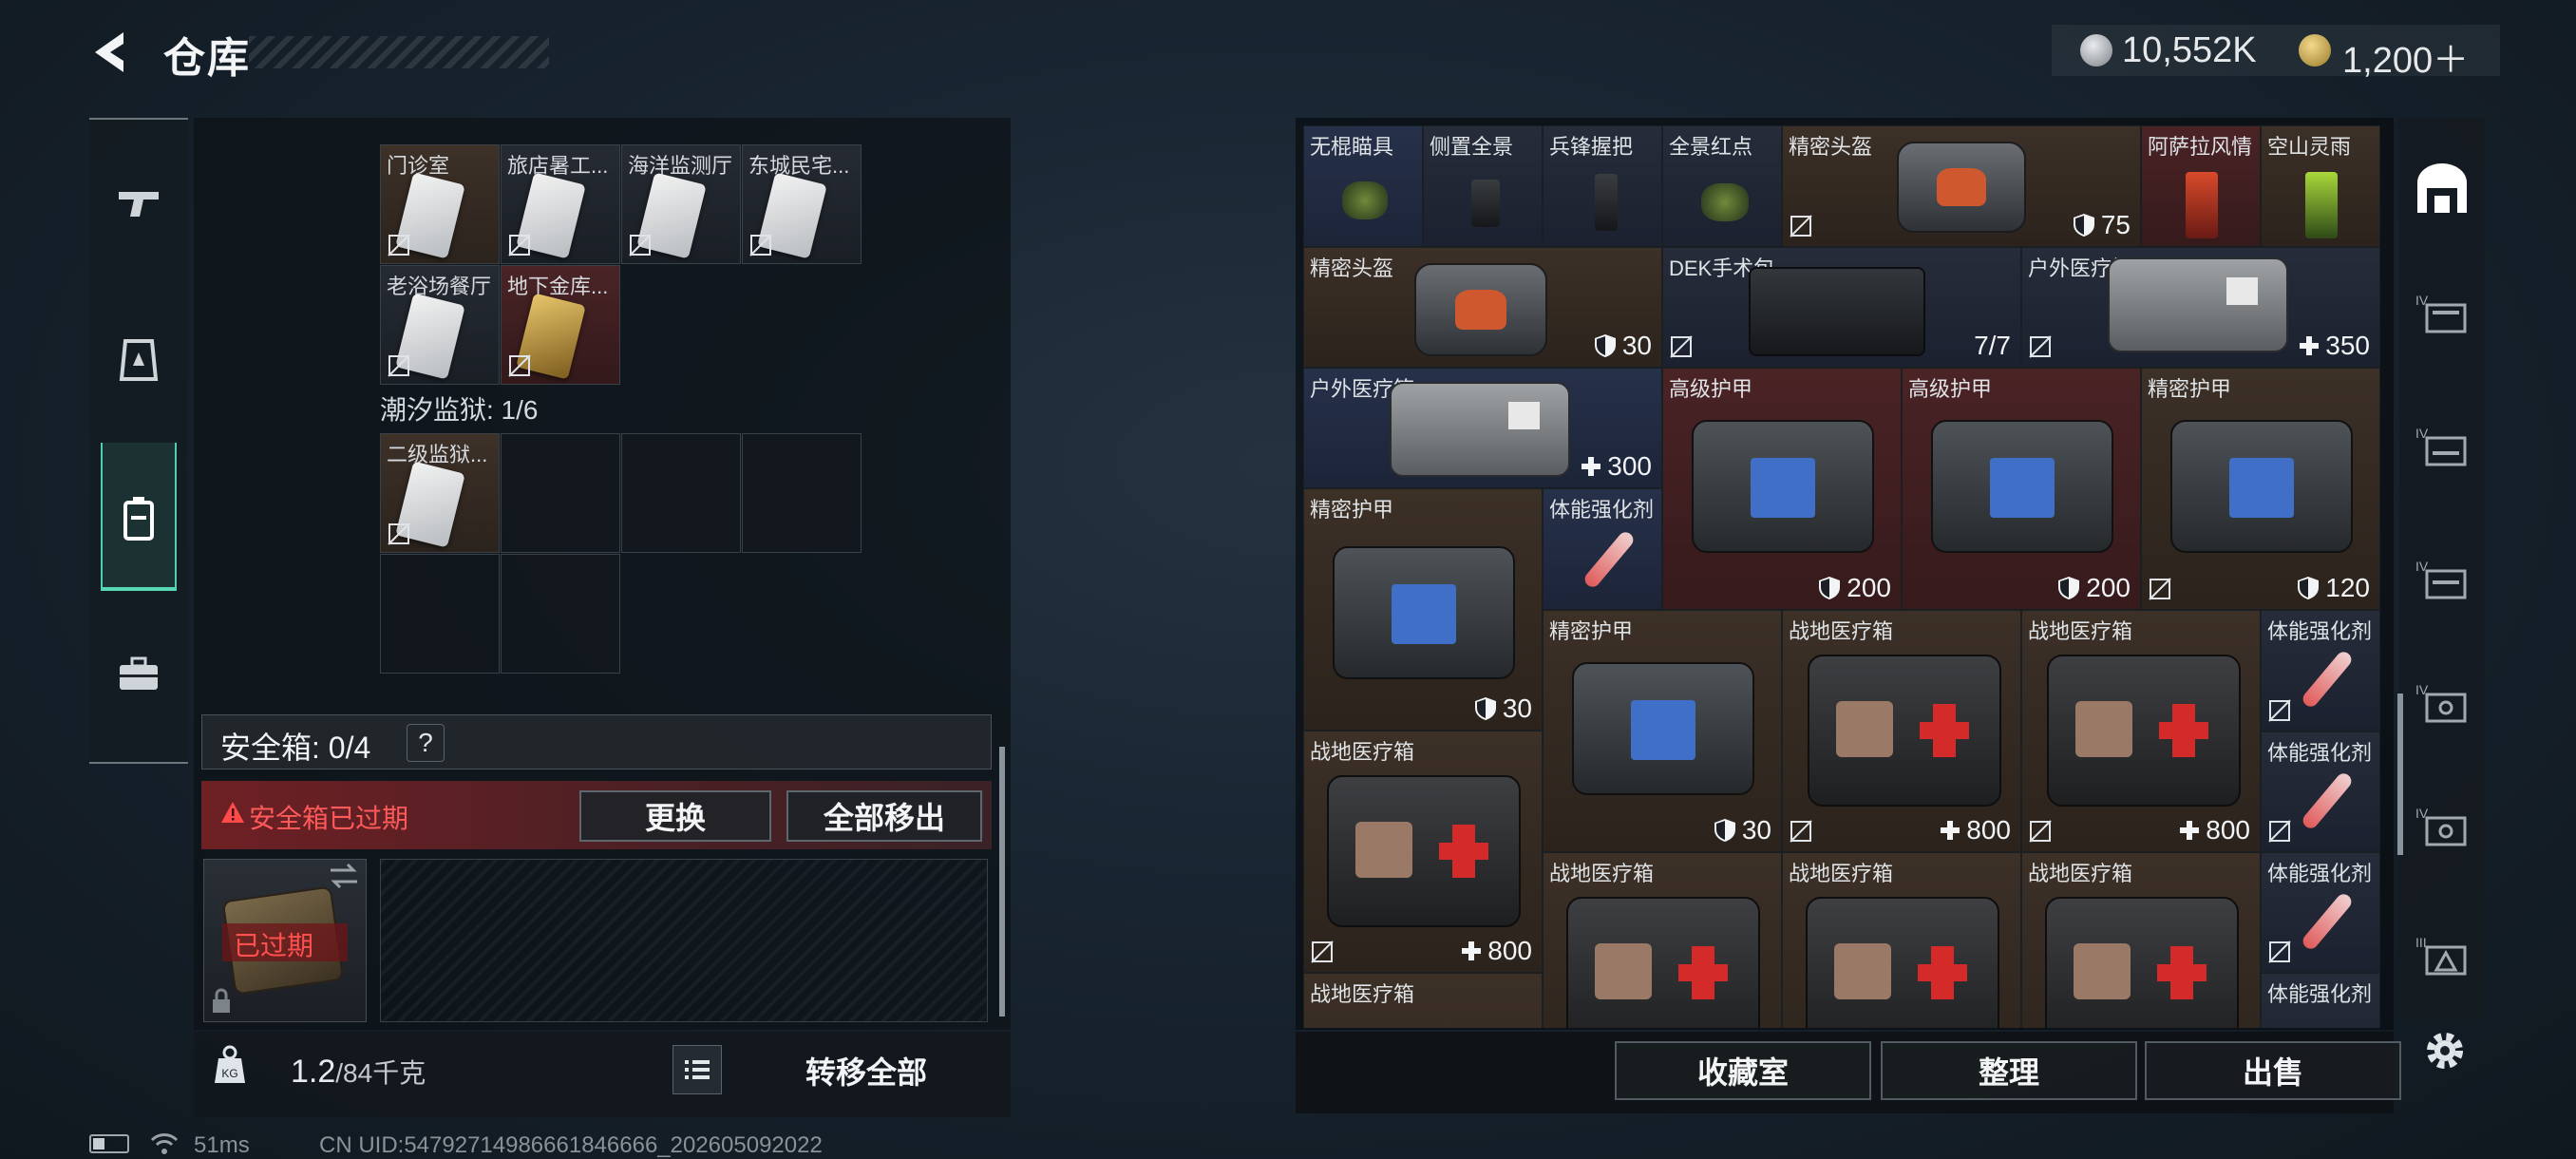  Describe the element at coordinates (2273, 1070) in the screenshot. I see `sell-button: 出售` at that location.